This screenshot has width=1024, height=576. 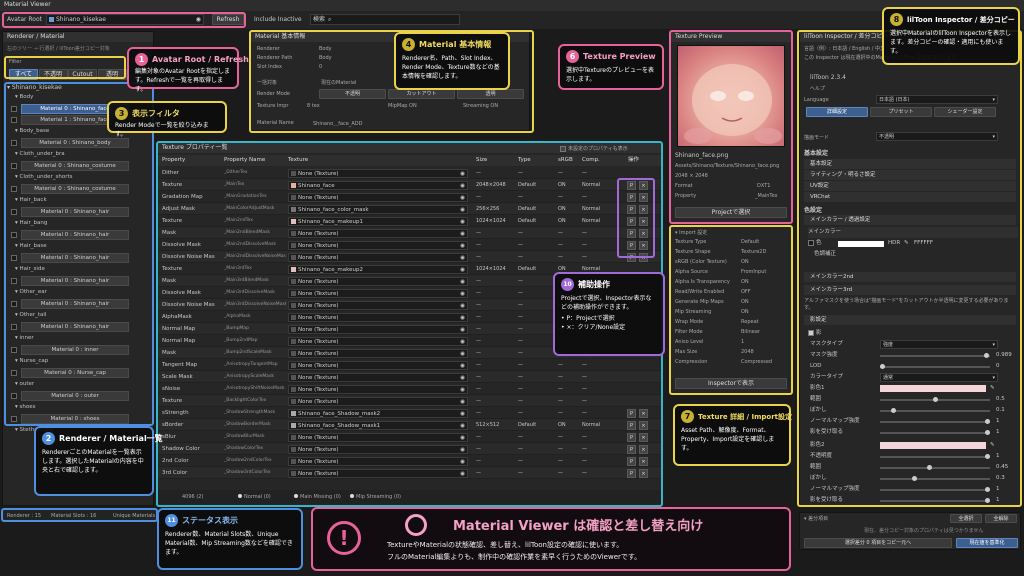 I want to click on render-mode-button: 透明, so click(x=490, y=94).